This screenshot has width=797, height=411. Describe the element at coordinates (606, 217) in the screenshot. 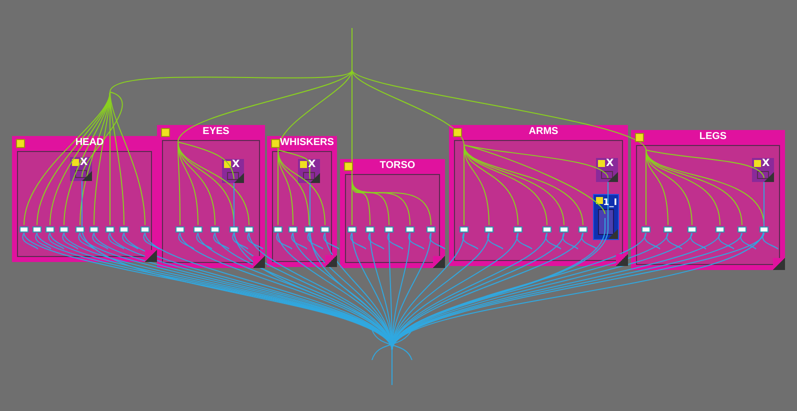

I see `graph-node: 1_I` at that location.